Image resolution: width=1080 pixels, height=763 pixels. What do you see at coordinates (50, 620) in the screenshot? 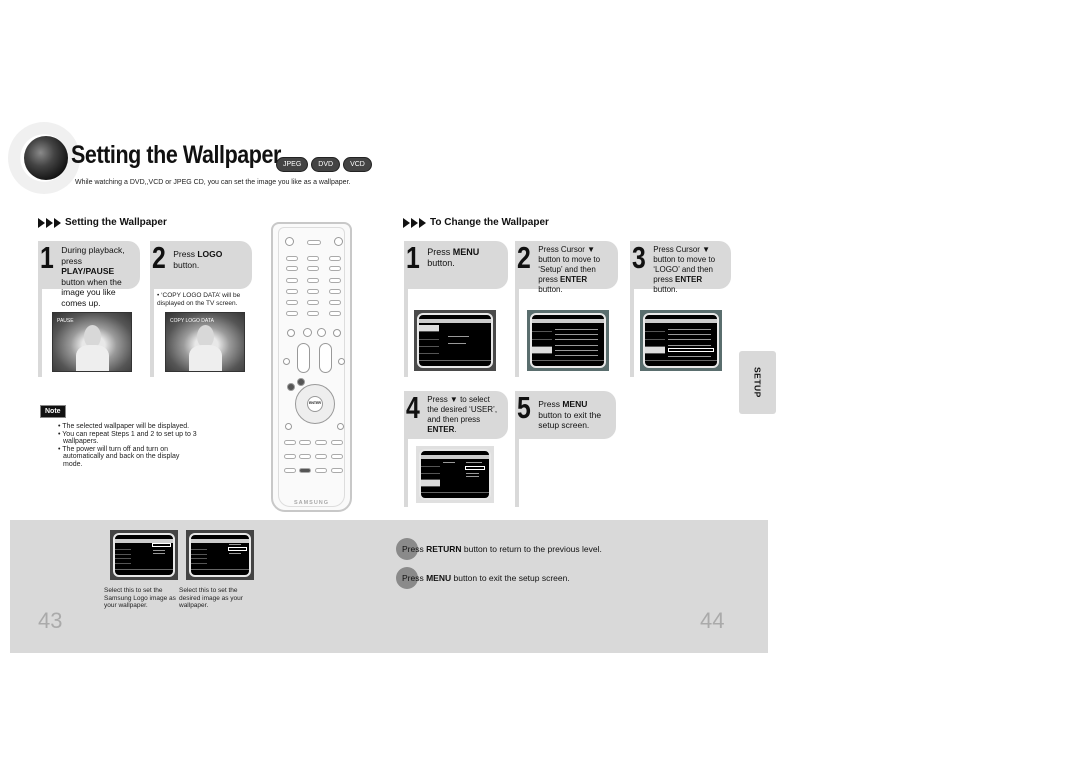
I see `page-number-left: 43` at bounding box center [50, 620].